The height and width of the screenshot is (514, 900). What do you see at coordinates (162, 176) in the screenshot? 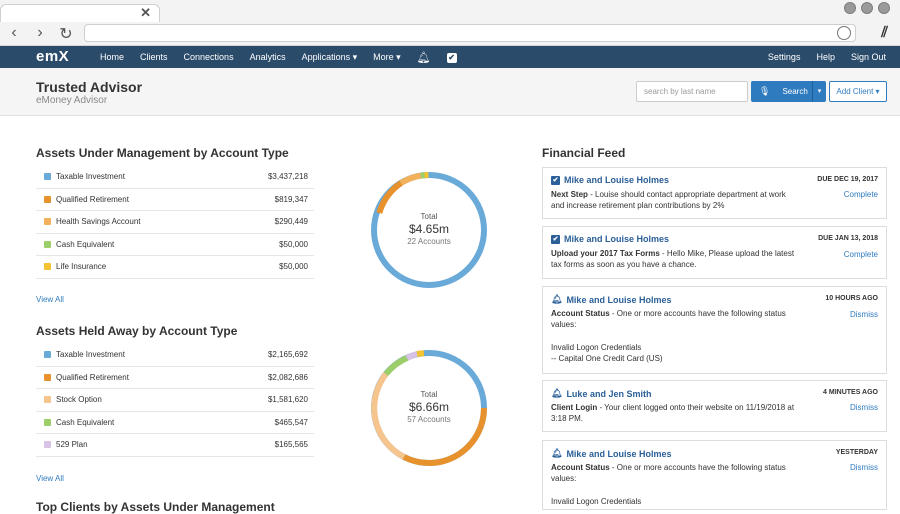
I see `account-name: Taxable Investment` at bounding box center [162, 176].